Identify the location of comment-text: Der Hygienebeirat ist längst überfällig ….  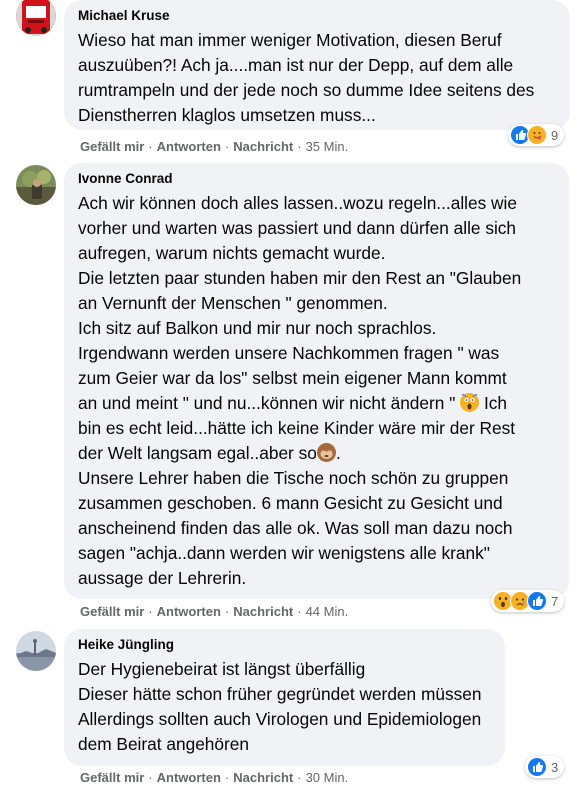
(280, 706).